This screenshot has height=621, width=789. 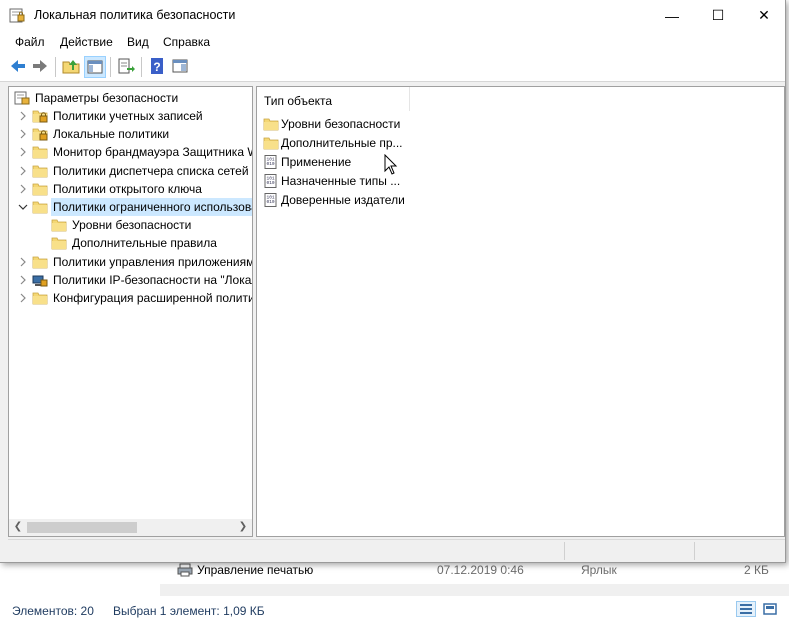 I want to click on menu-help: Справка, so click(x=186, y=42).